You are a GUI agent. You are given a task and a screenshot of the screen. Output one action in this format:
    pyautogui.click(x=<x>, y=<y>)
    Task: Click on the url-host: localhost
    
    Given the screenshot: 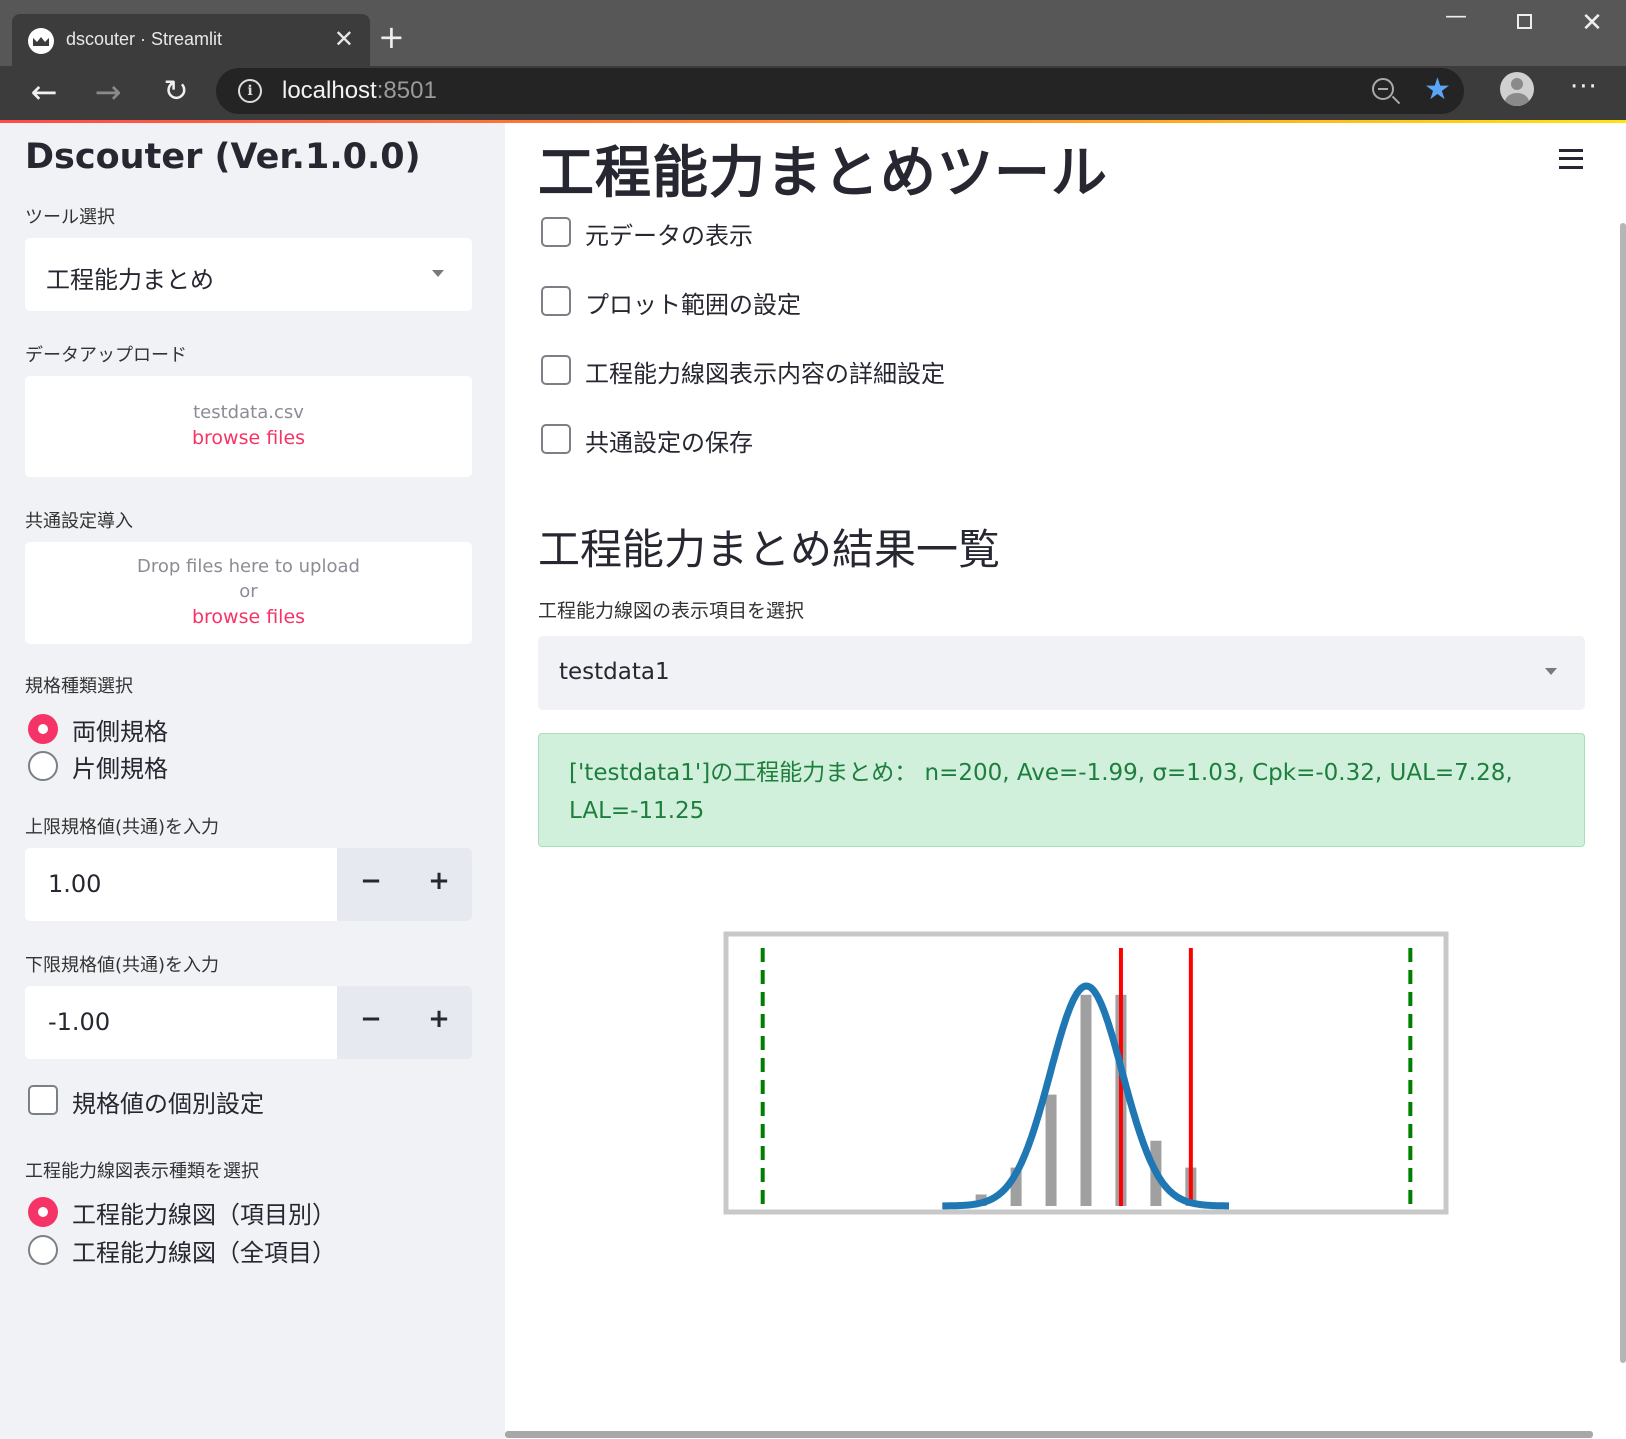 What is the action you would take?
    pyautogui.click(x=329, y=90)
    